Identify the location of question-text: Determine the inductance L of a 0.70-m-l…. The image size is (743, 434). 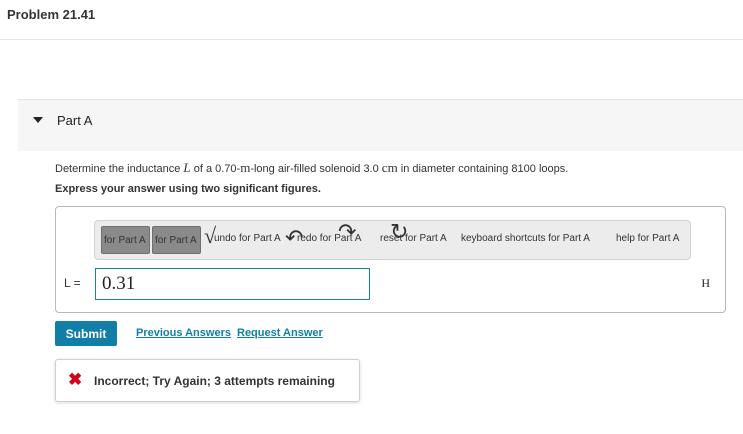
(312, 167).